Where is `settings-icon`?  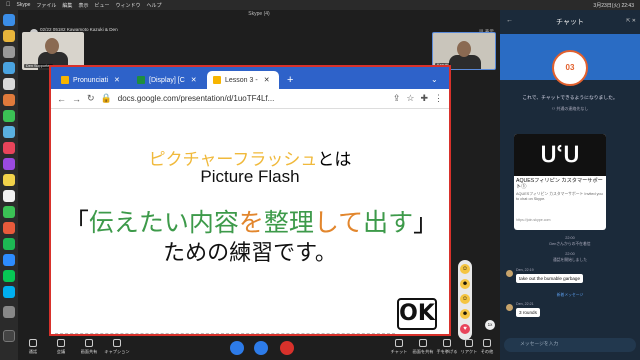
settings-icon is located at coordinates (9, 312).